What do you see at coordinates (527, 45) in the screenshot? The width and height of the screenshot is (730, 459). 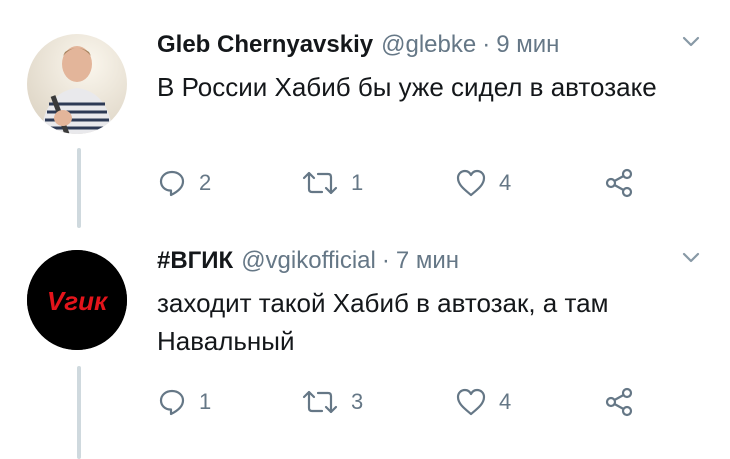 I see `tweet-time: 9 мин` at bounding box center [527, 45].